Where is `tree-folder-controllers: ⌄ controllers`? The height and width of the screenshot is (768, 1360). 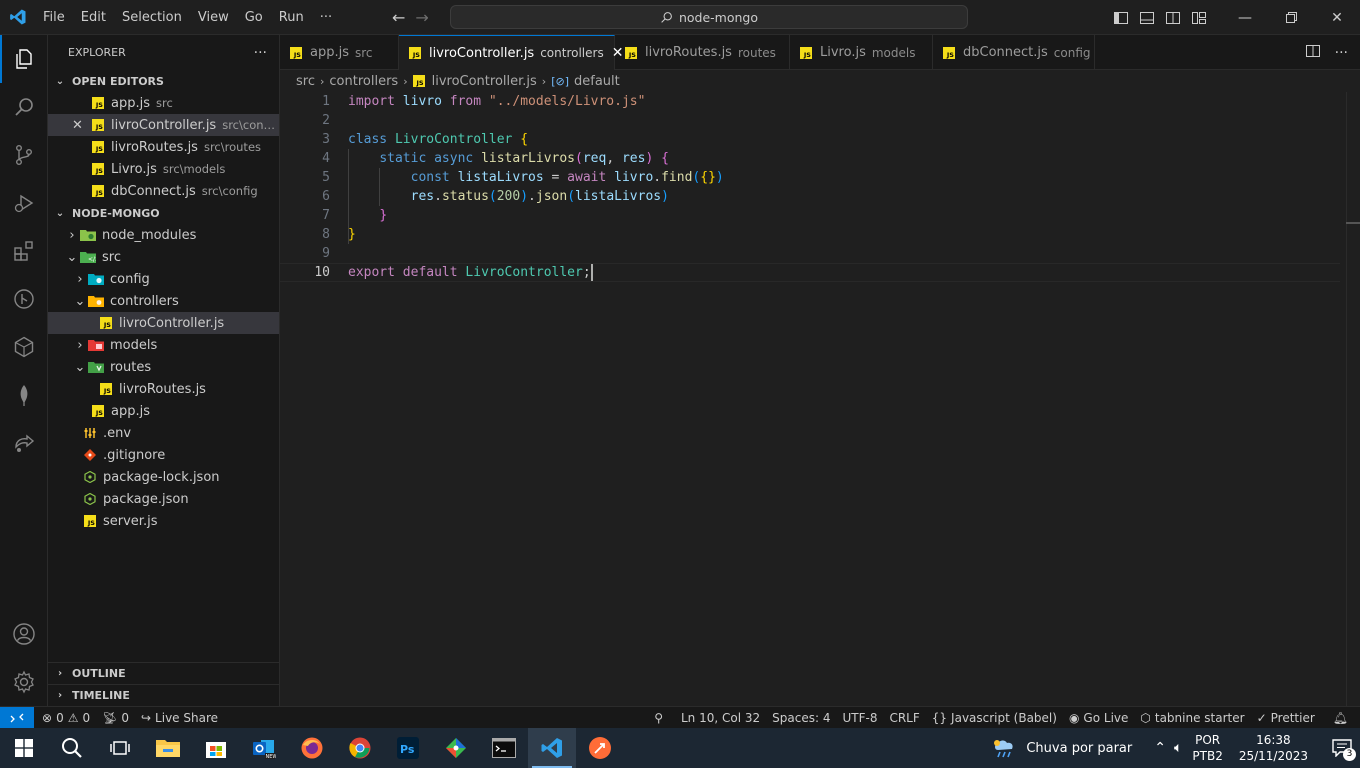
tree-folder-controllers: ⌄ controllers is located at coordinates (163, 301).